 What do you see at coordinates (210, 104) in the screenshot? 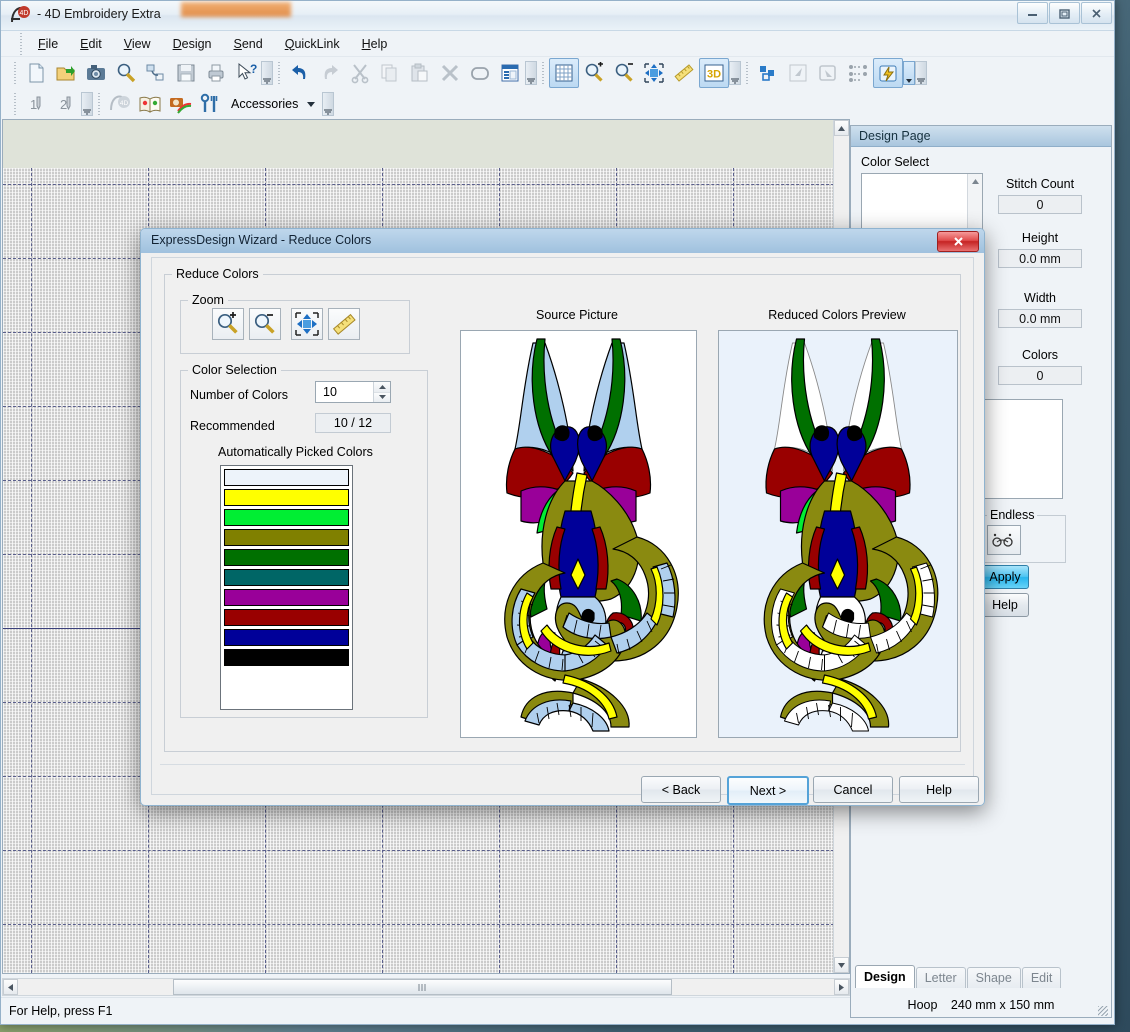
I see `tools-icon` at bounding box center [210, 104].